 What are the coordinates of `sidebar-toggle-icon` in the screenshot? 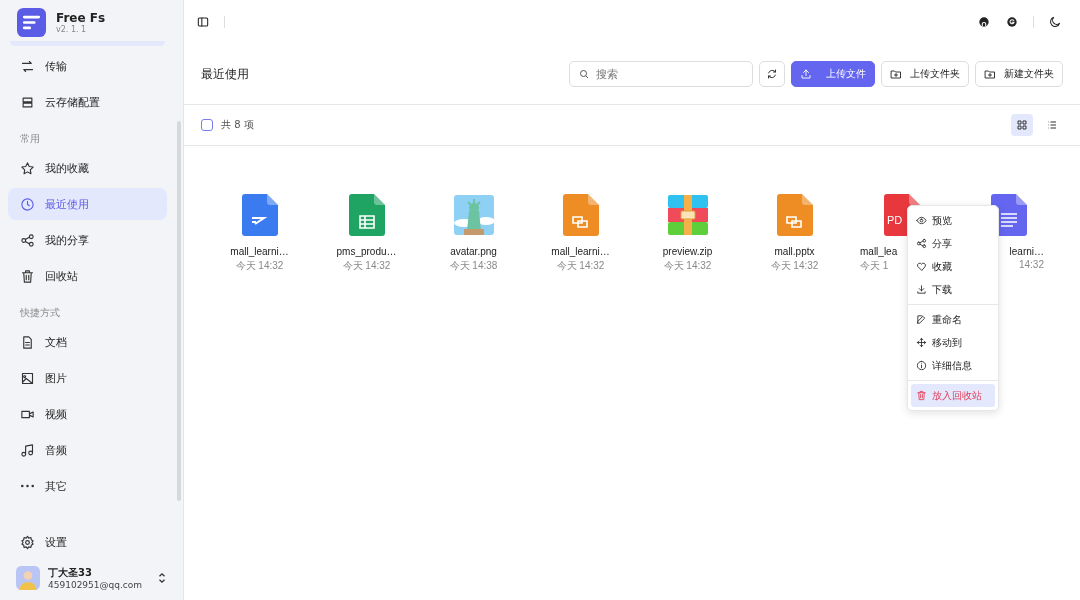 It's located at (203, 22).